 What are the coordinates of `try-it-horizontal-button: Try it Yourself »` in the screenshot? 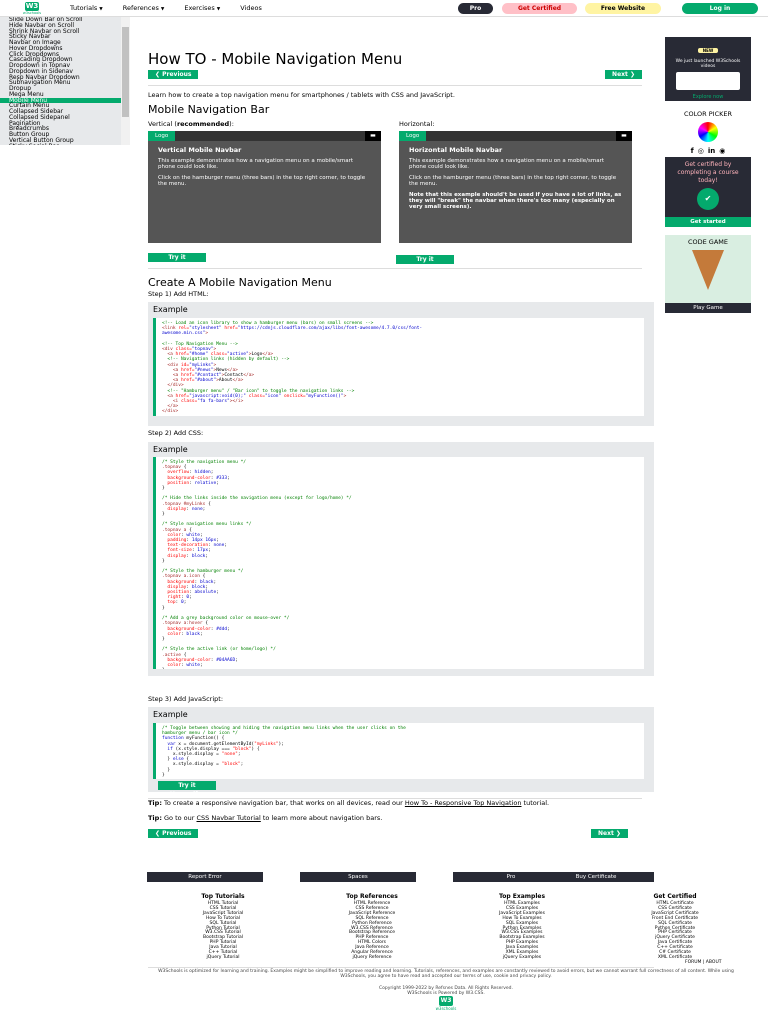 It's located at (425, 263).